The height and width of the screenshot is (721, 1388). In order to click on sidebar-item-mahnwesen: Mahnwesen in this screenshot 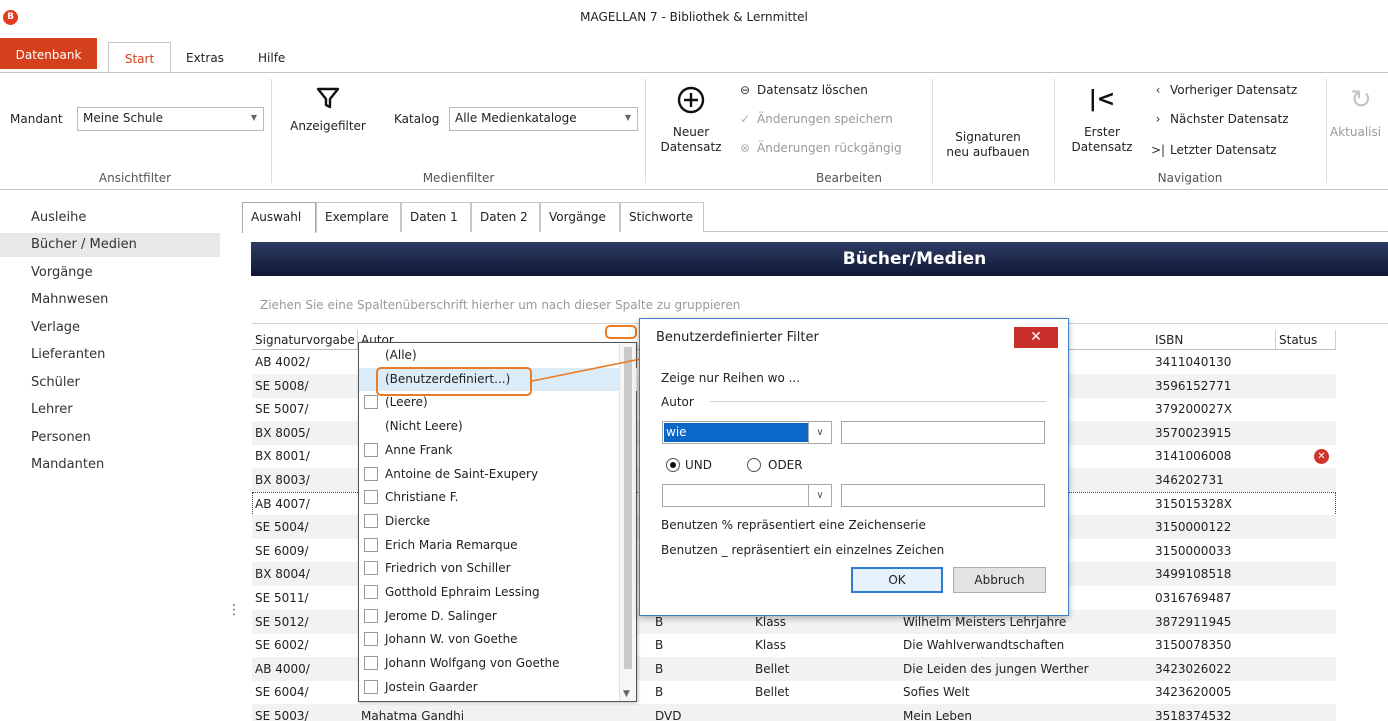, I will do `click(110, 300)`.